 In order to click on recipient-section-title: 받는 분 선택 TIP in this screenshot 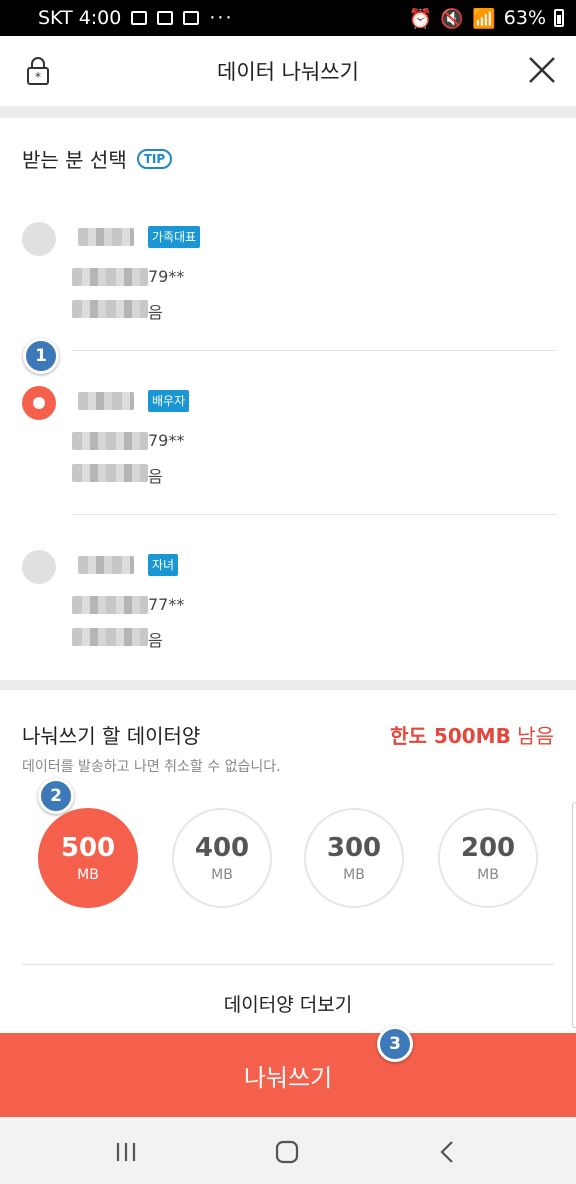, I will do `click(97, 158)`.